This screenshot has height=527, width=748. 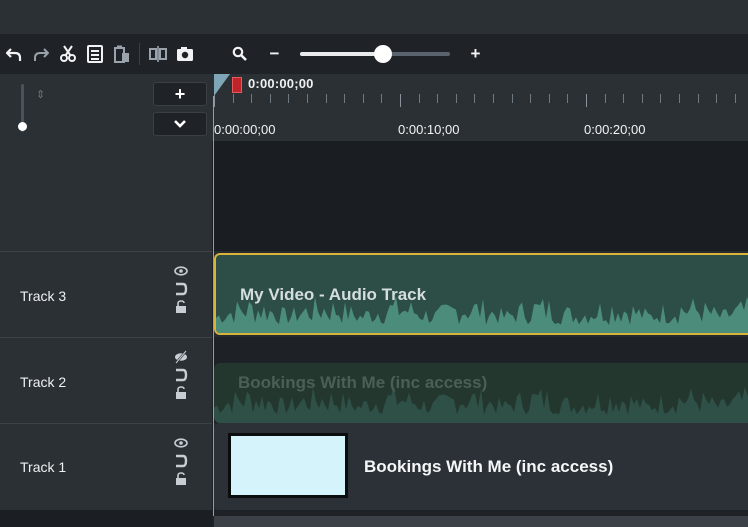 What do you see at coordinates (341, 54) in the screenshot?
I see `zoom-slider-fill` at bounding box center [341, 54].